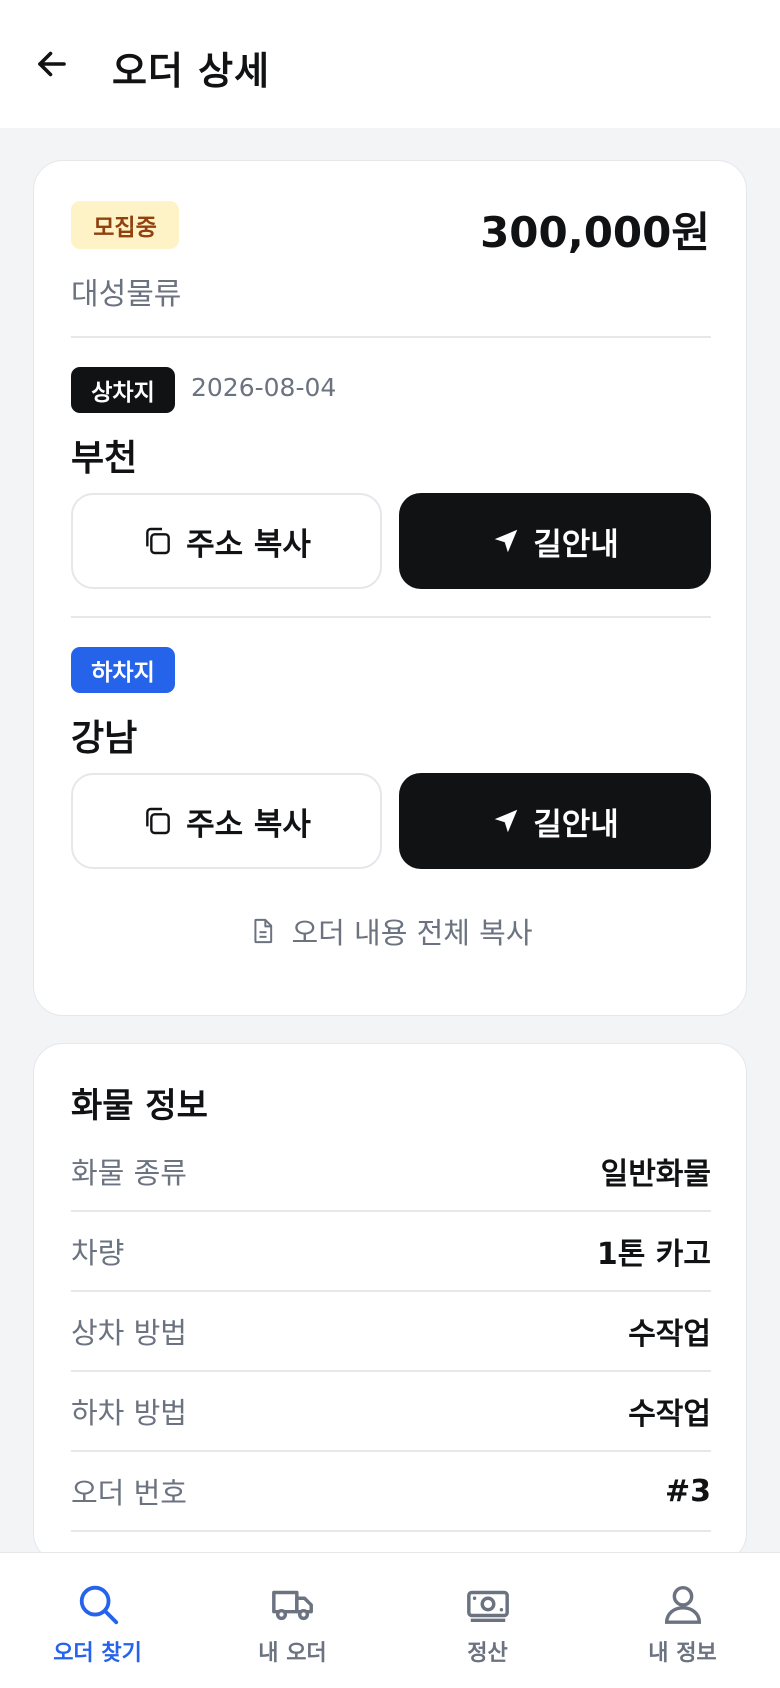 The height and width of the screenshot is (1688, 780). I want to click on dropoff-nav-label: 길안내, so click(576, 824).